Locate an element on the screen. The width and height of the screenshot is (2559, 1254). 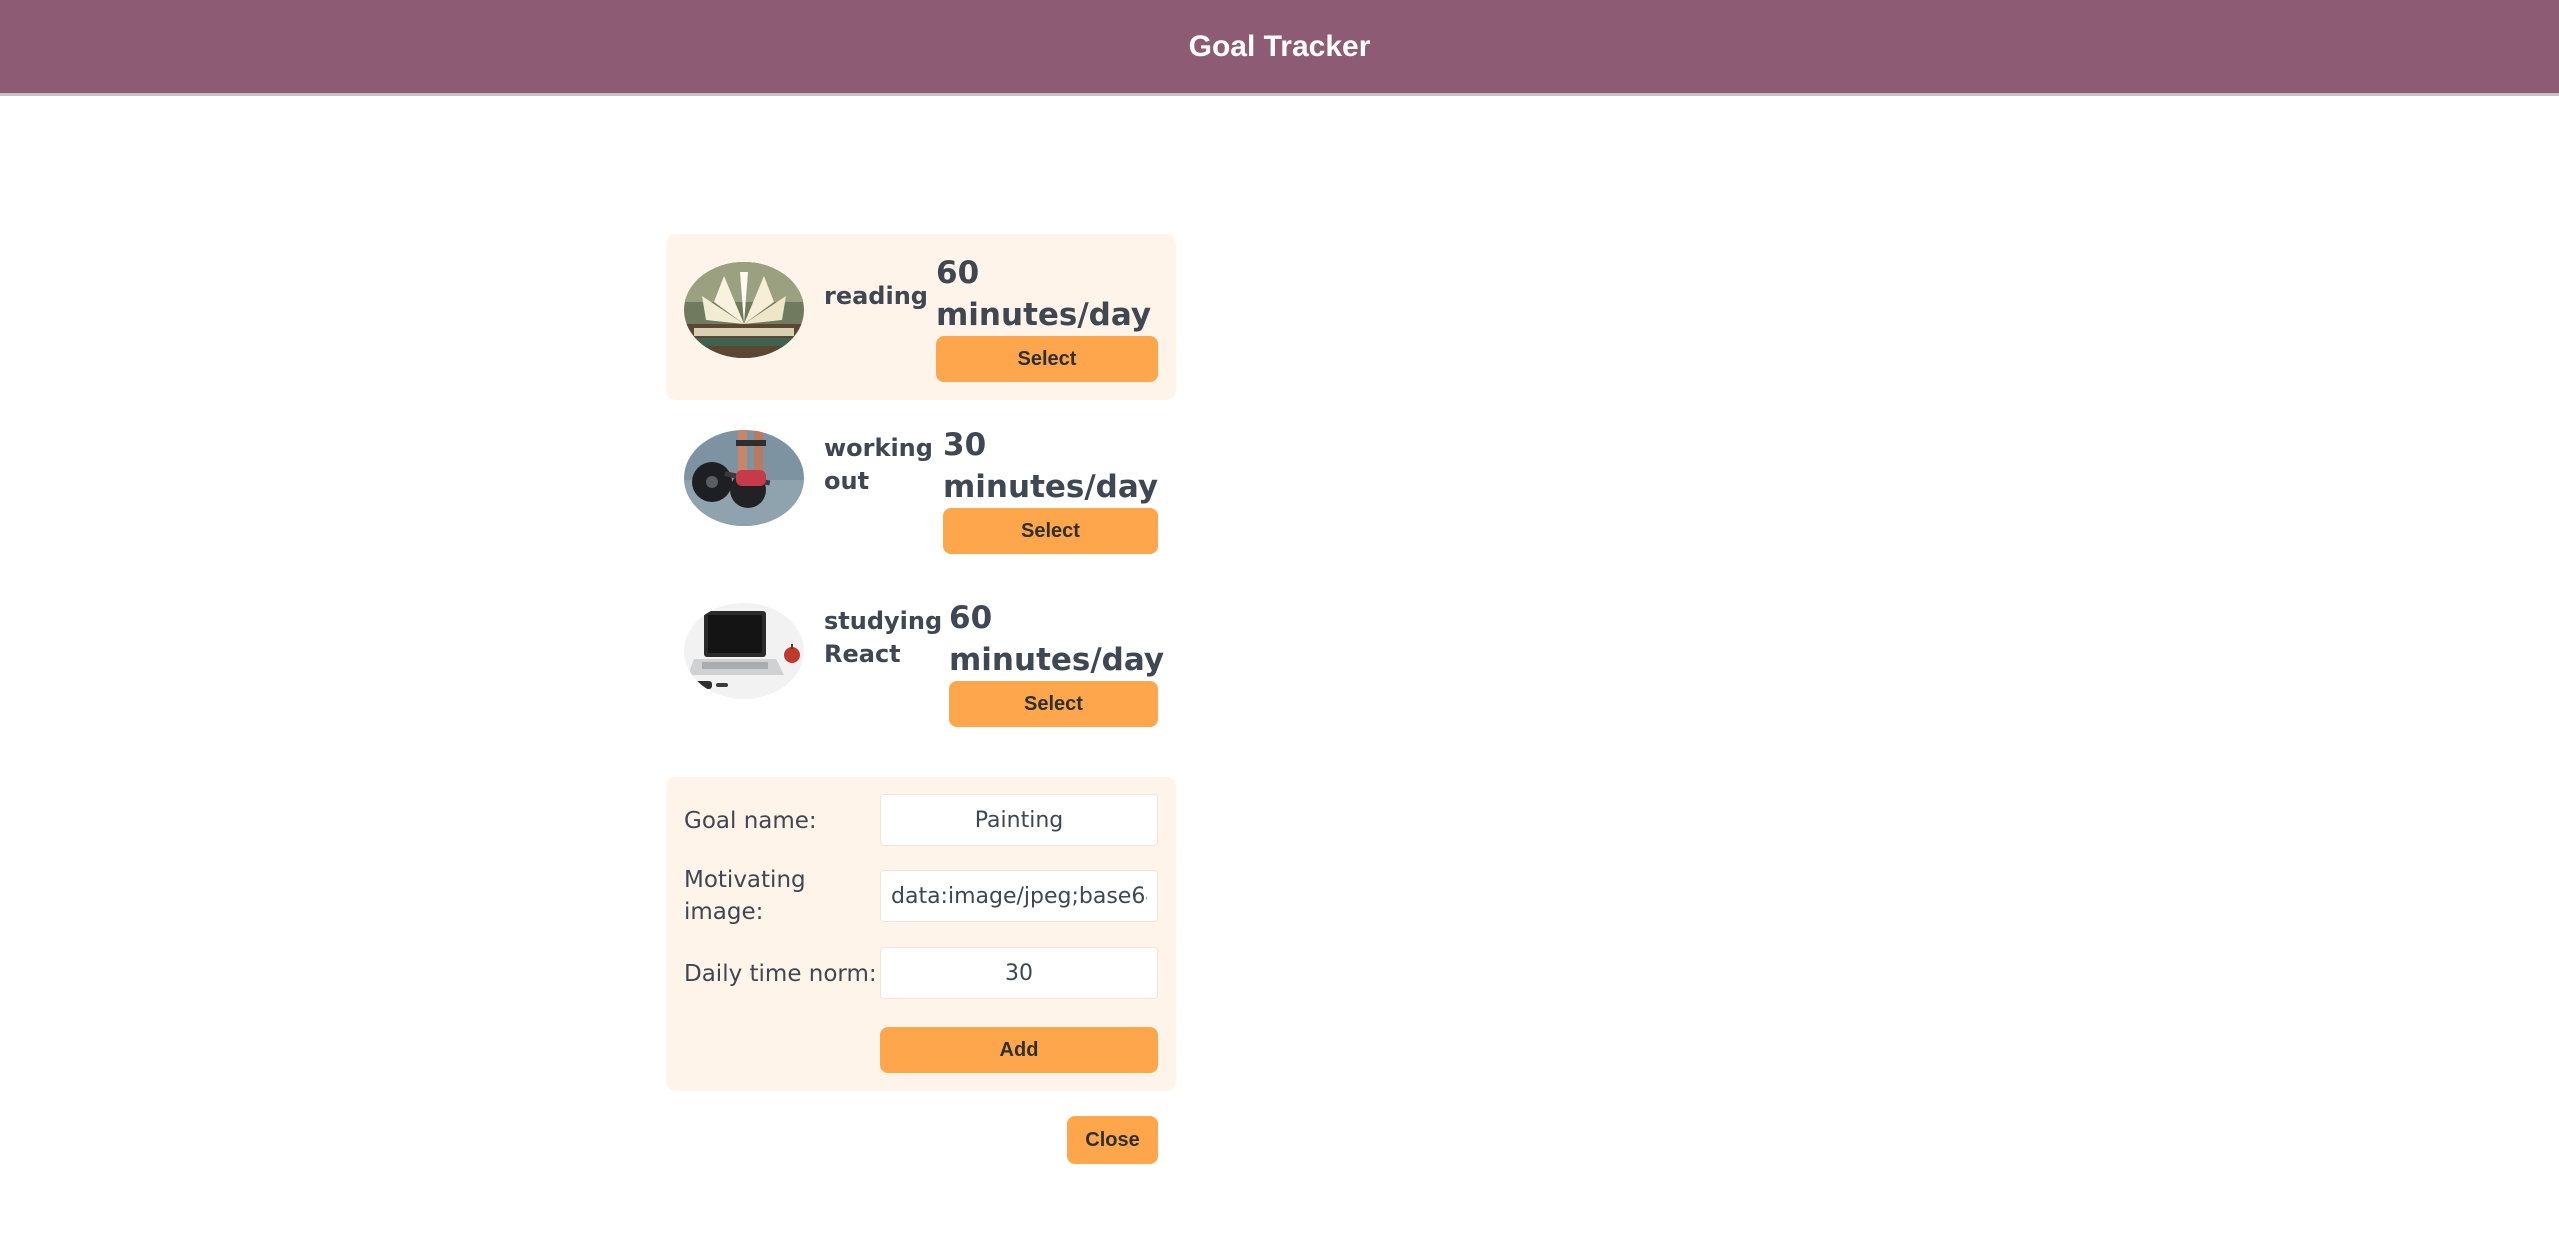
close-button: Close is located at coordinates (1112, 1140).